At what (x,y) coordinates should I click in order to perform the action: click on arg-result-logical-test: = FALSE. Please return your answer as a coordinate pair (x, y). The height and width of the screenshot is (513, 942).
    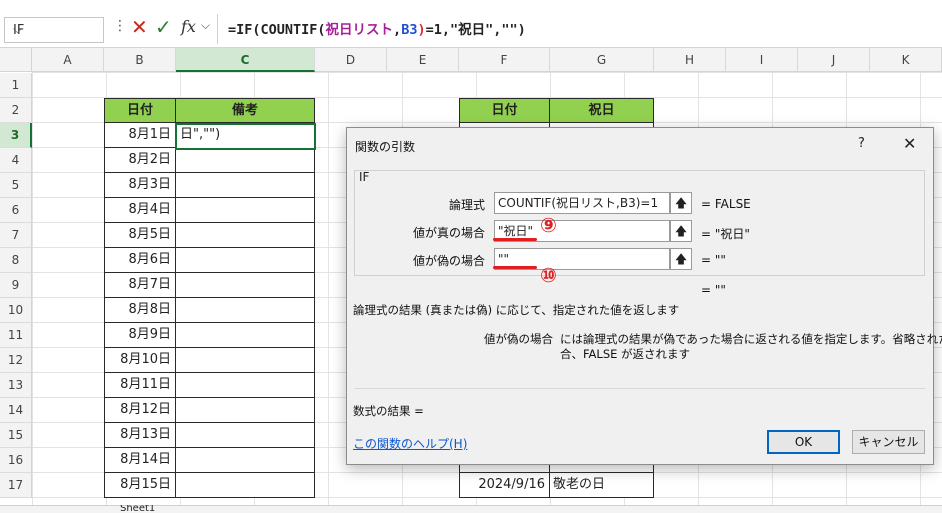
    Looking at the image, I should click on (726, 204).